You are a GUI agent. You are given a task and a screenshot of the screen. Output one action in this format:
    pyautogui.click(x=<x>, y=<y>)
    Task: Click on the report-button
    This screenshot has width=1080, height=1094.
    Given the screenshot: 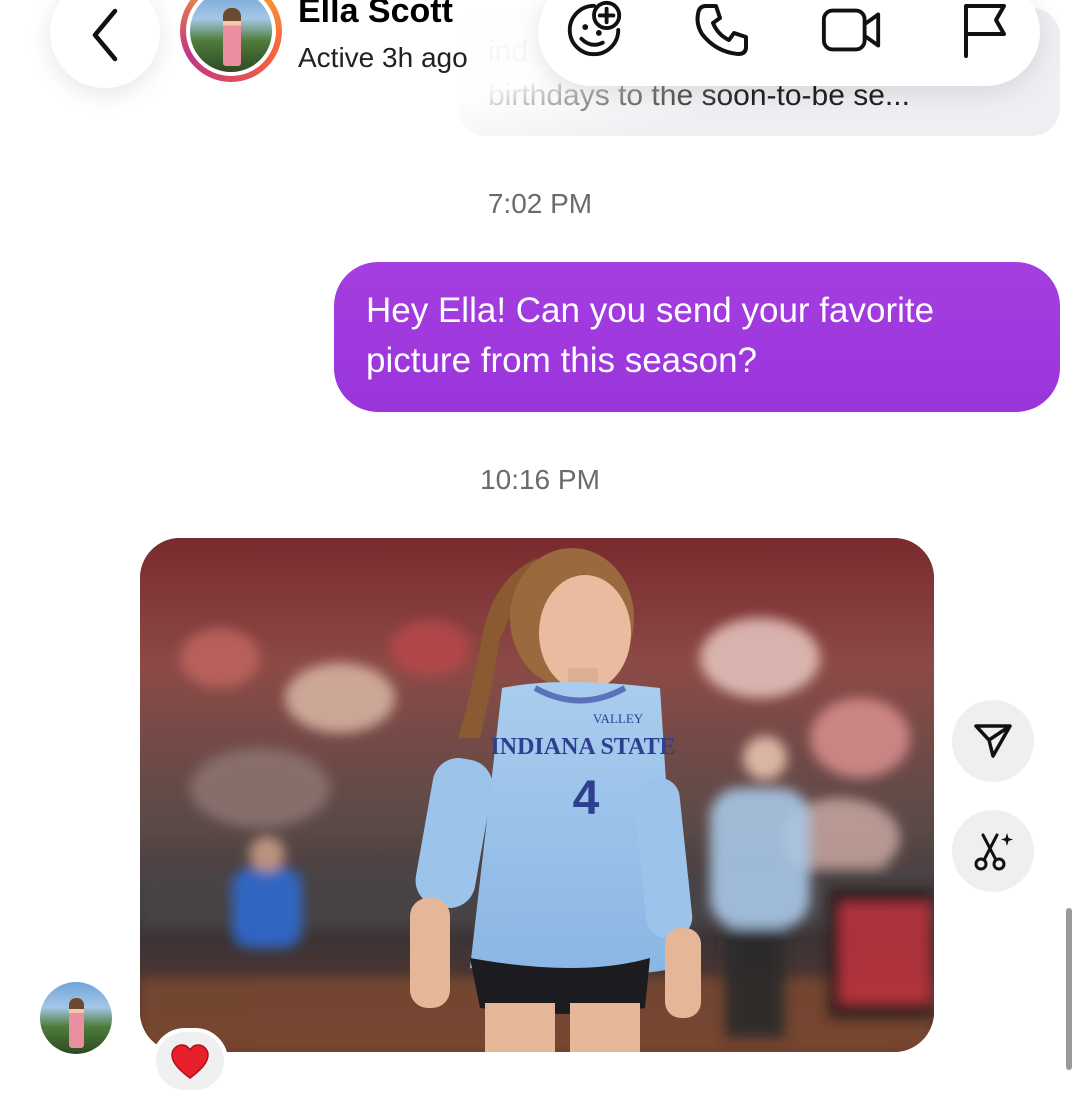 What is the action you would take?
    pyautogui.click(x=984, y=31)
    